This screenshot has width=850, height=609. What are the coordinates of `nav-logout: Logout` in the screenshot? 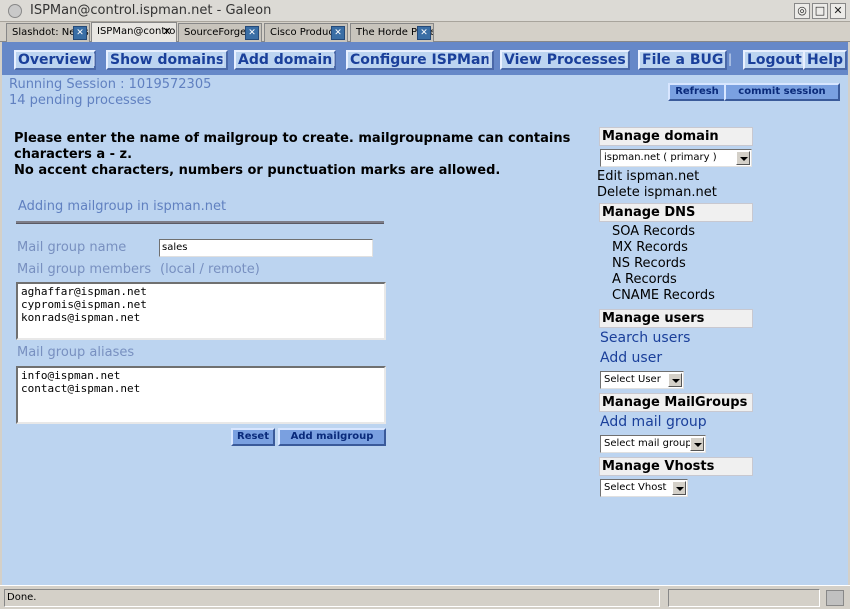 It's located at (774, 60).